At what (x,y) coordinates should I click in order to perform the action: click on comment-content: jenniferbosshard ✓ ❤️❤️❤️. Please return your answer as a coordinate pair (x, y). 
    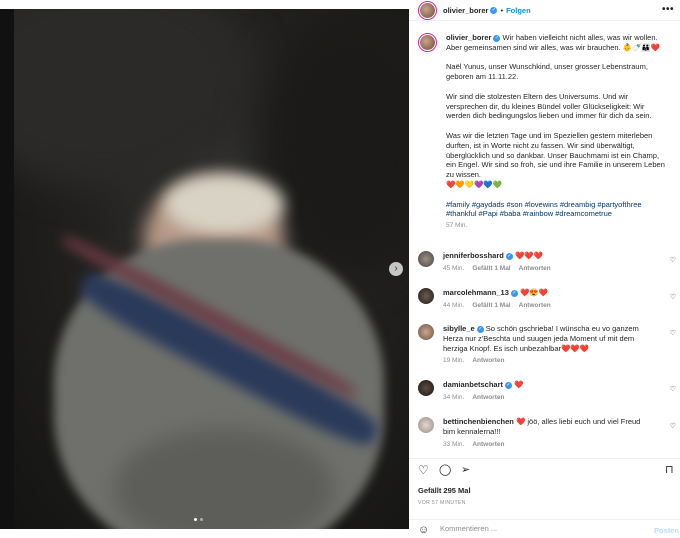
    Looking at the image, I should click on (547, 256).